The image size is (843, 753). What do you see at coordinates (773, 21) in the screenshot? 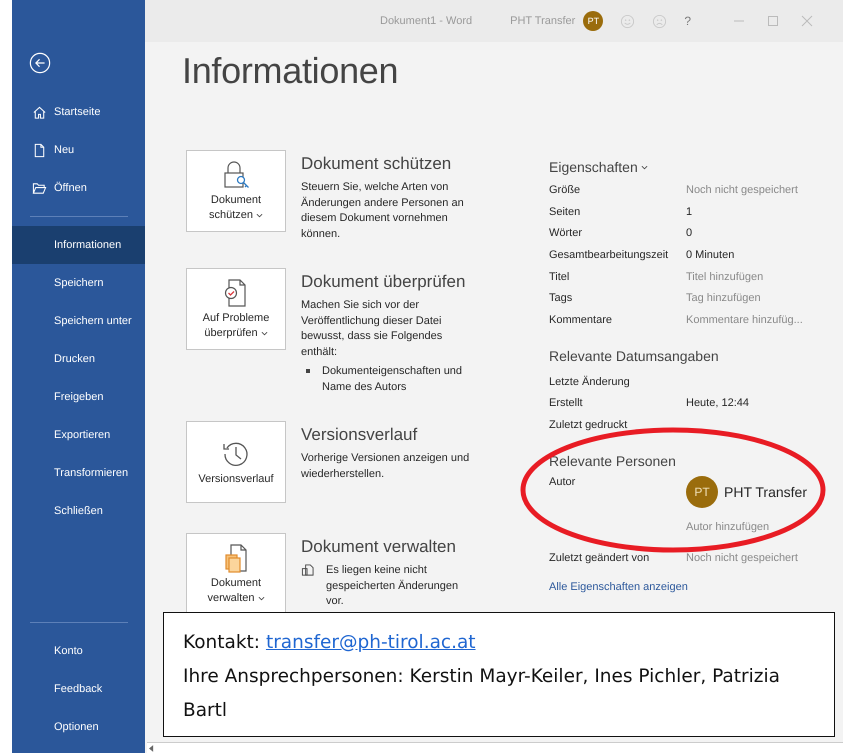
I see `maximize-icon` at bounding box center [773, 21].